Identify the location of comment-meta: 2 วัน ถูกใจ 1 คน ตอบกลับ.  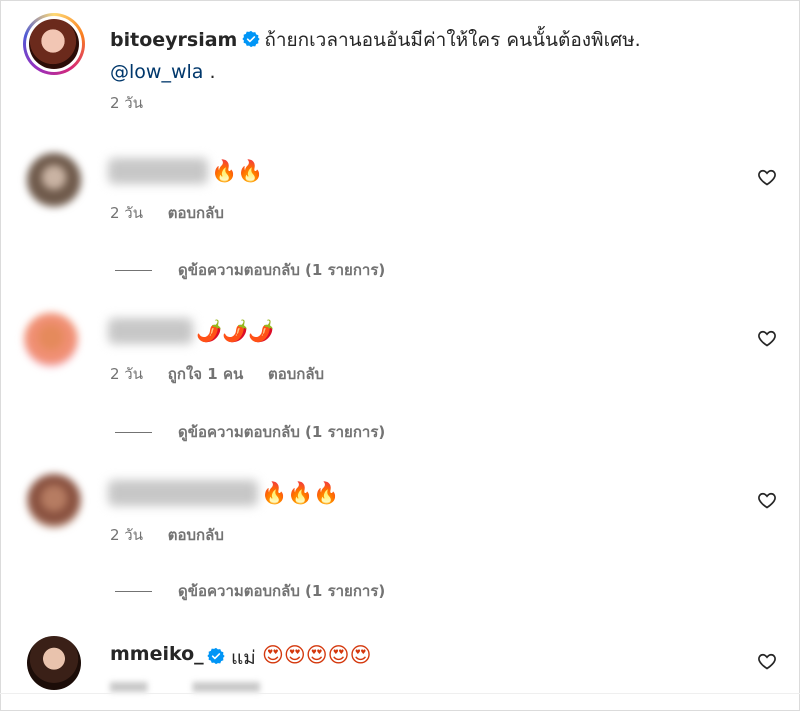
(227, 374).